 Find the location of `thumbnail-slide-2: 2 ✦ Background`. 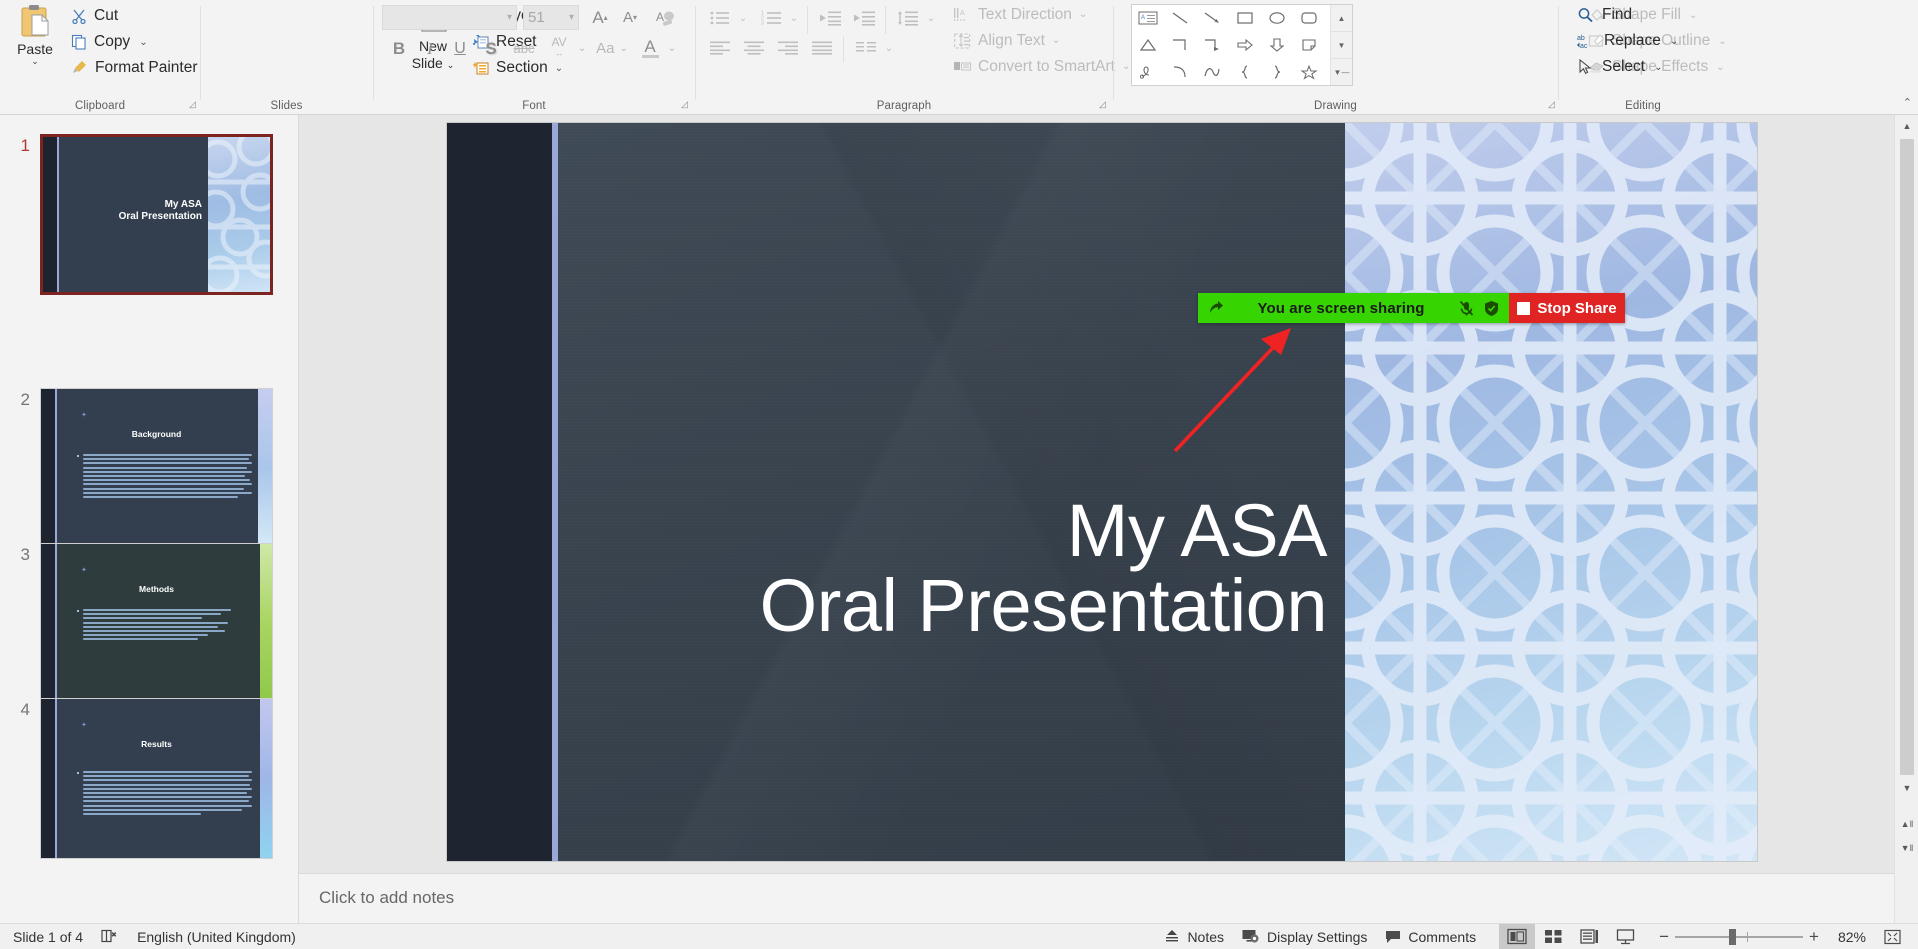

thumbnail-slide-2: 2 ✦ Background is located at coordinates (149, 468).